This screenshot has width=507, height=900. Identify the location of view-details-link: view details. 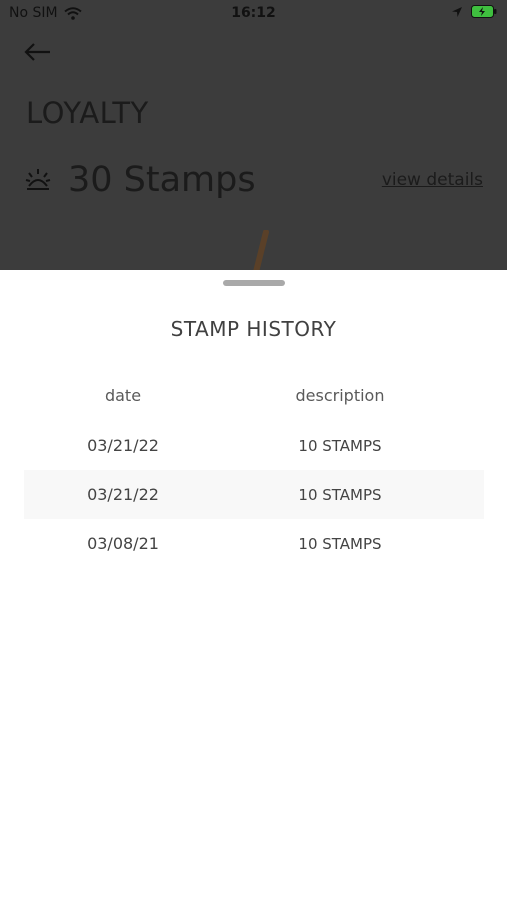
(432, 180).